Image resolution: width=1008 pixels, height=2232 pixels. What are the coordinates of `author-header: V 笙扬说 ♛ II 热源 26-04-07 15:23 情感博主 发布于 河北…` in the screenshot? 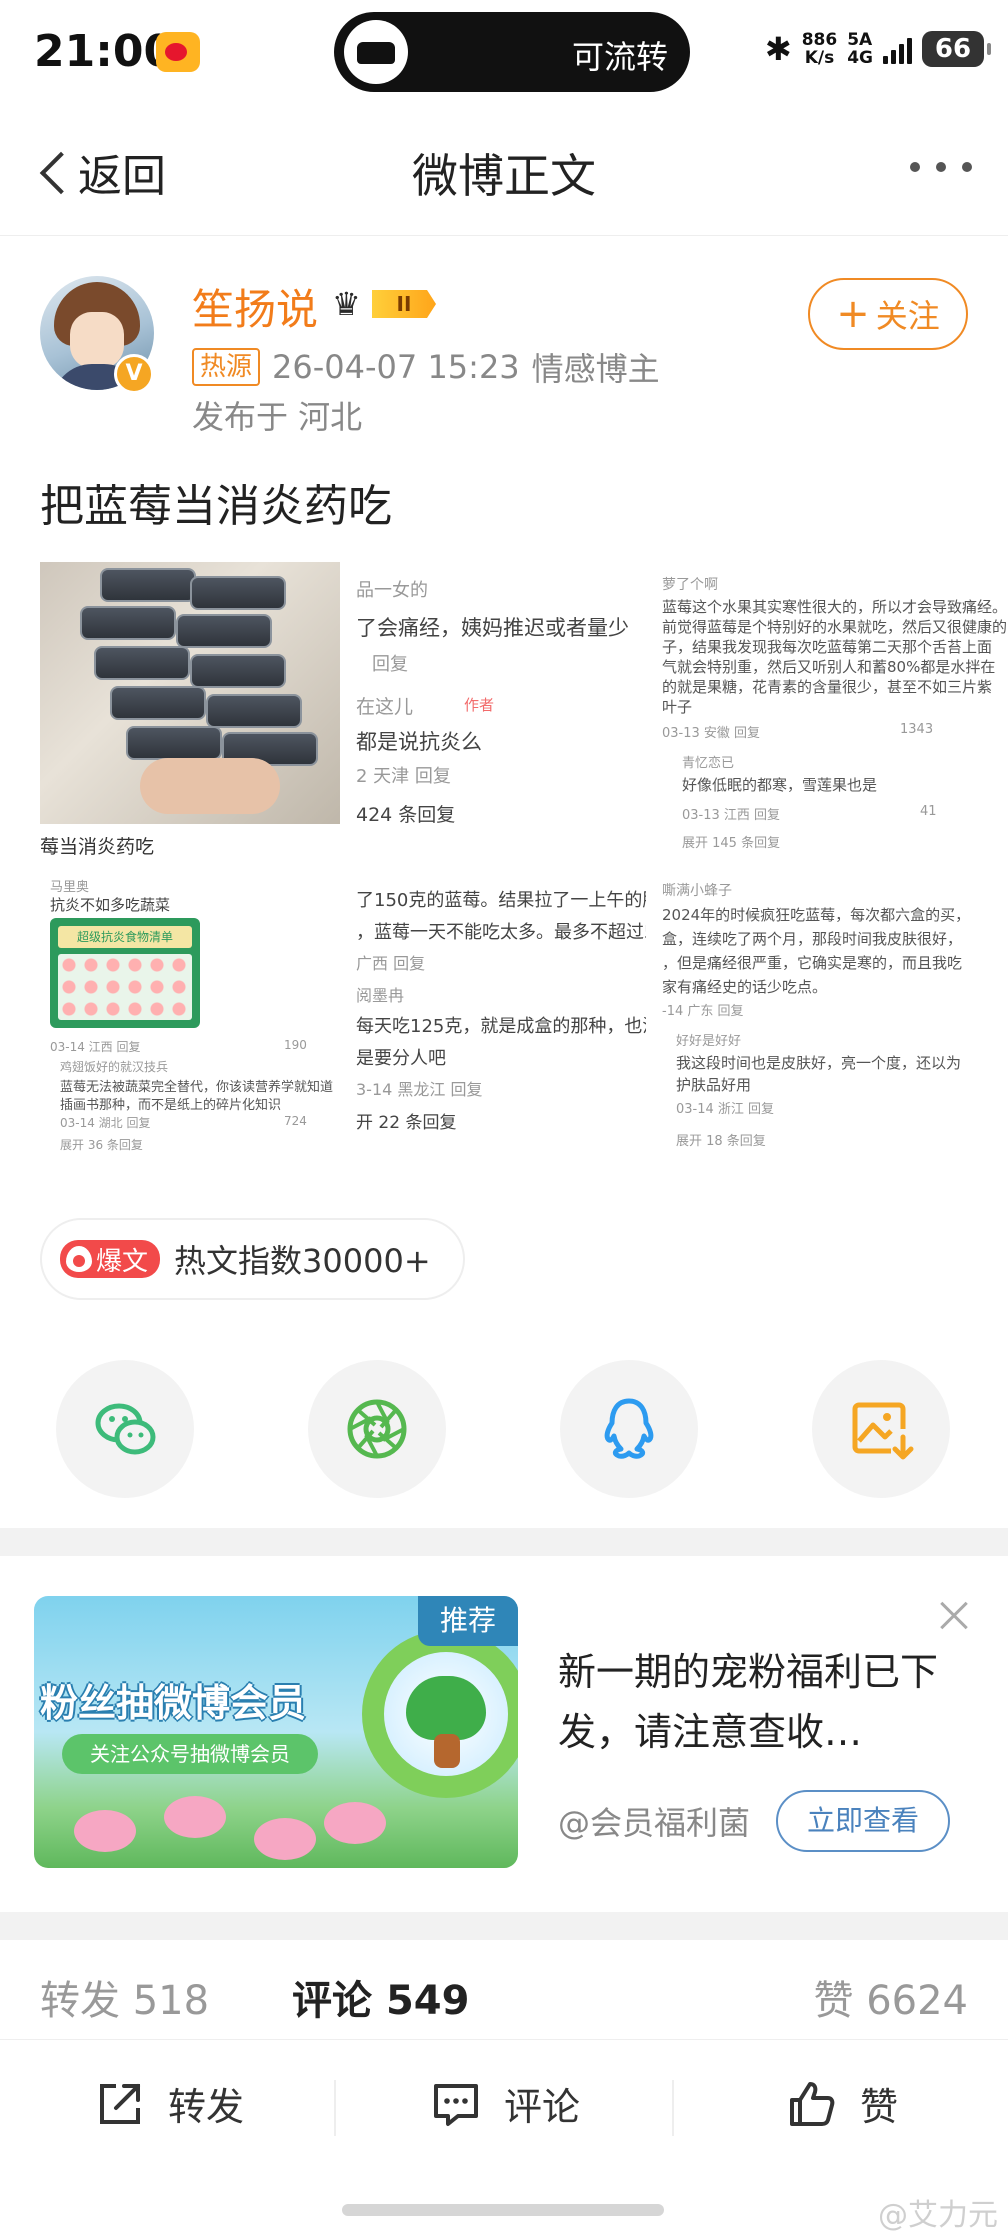 It's located at (504, 346).